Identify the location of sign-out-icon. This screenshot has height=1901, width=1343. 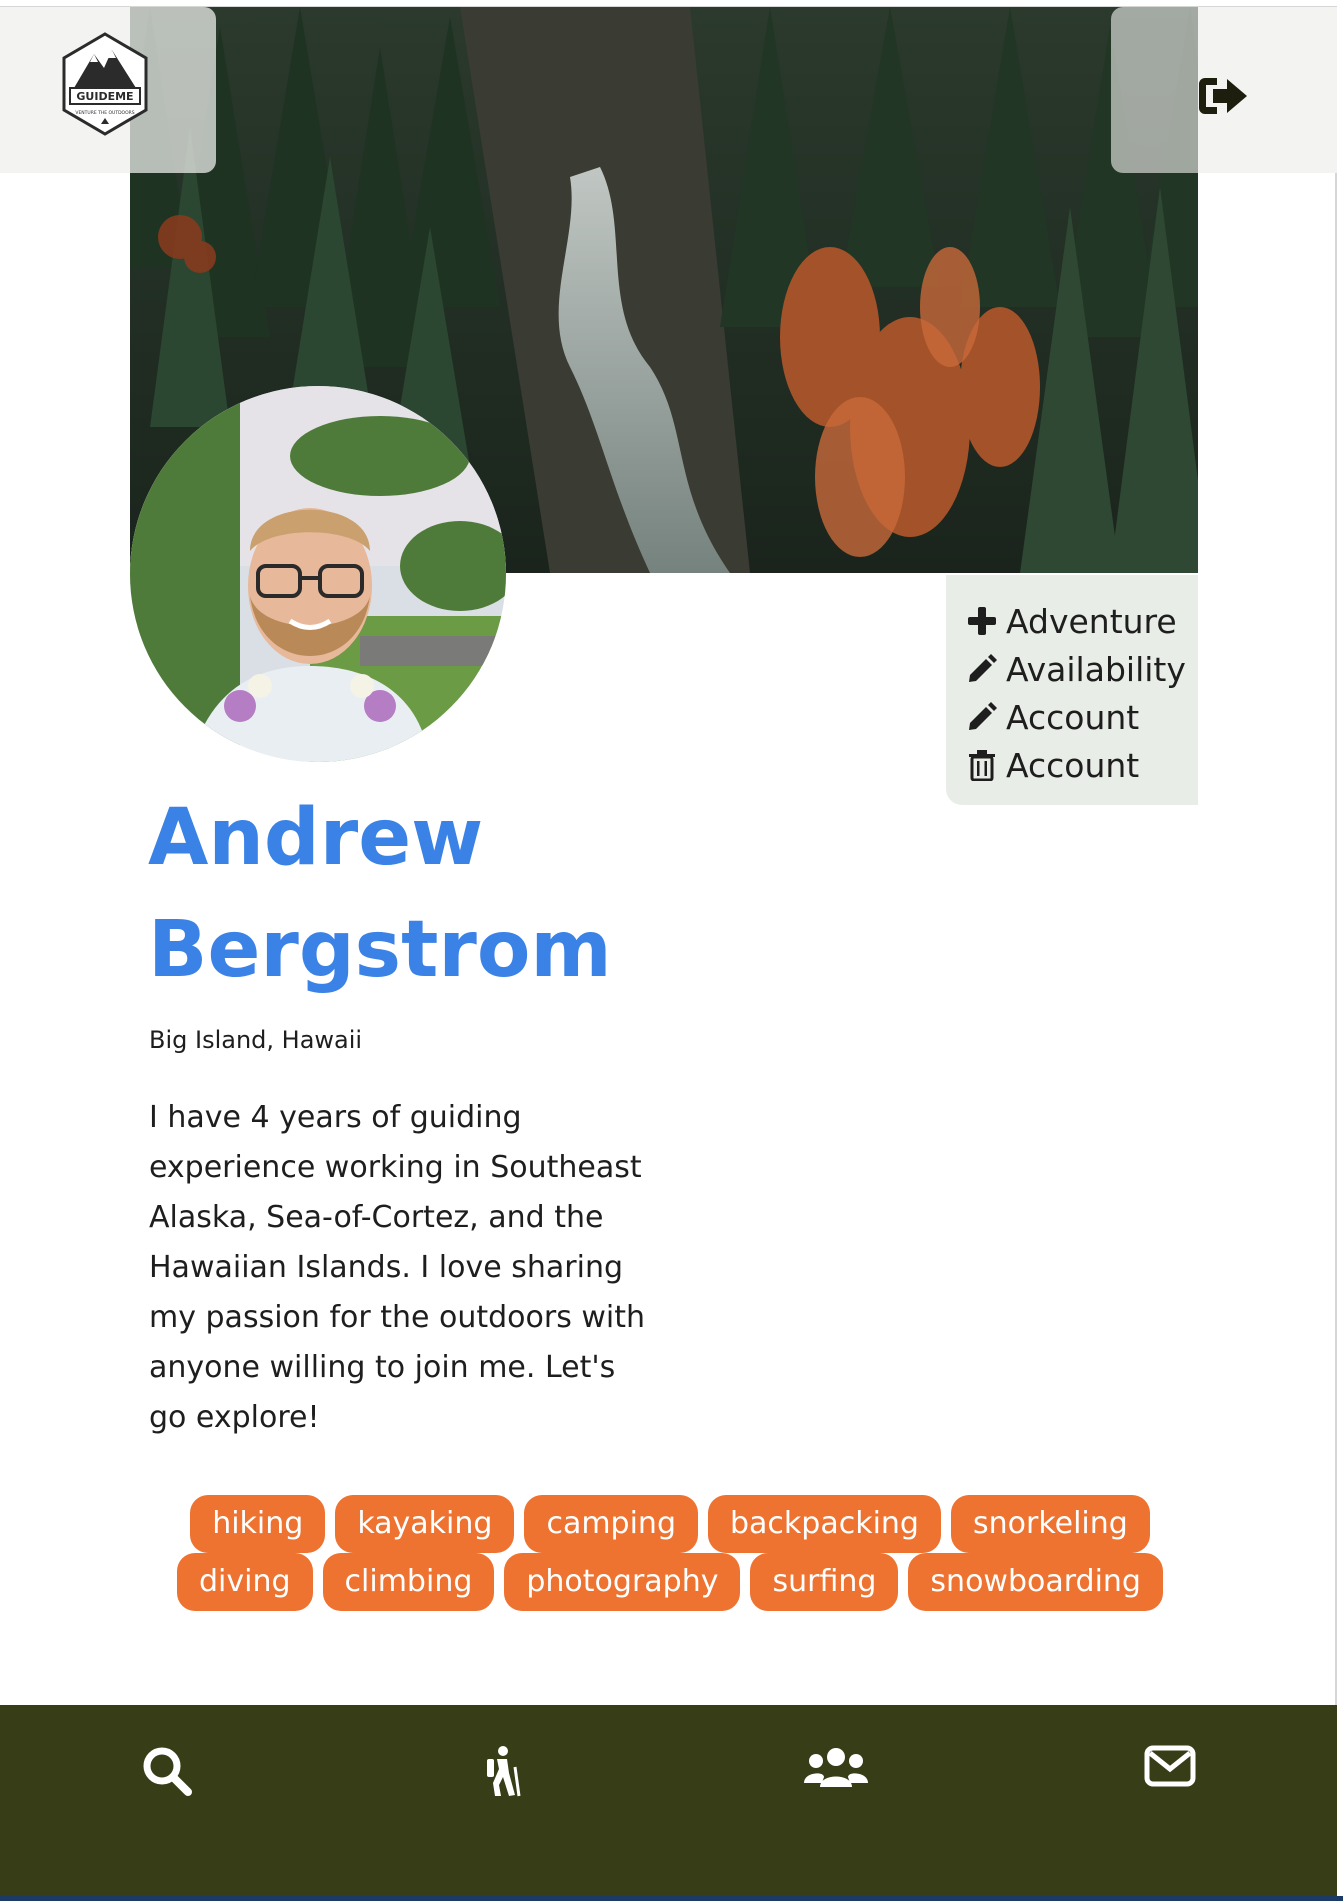
(1223, 96).